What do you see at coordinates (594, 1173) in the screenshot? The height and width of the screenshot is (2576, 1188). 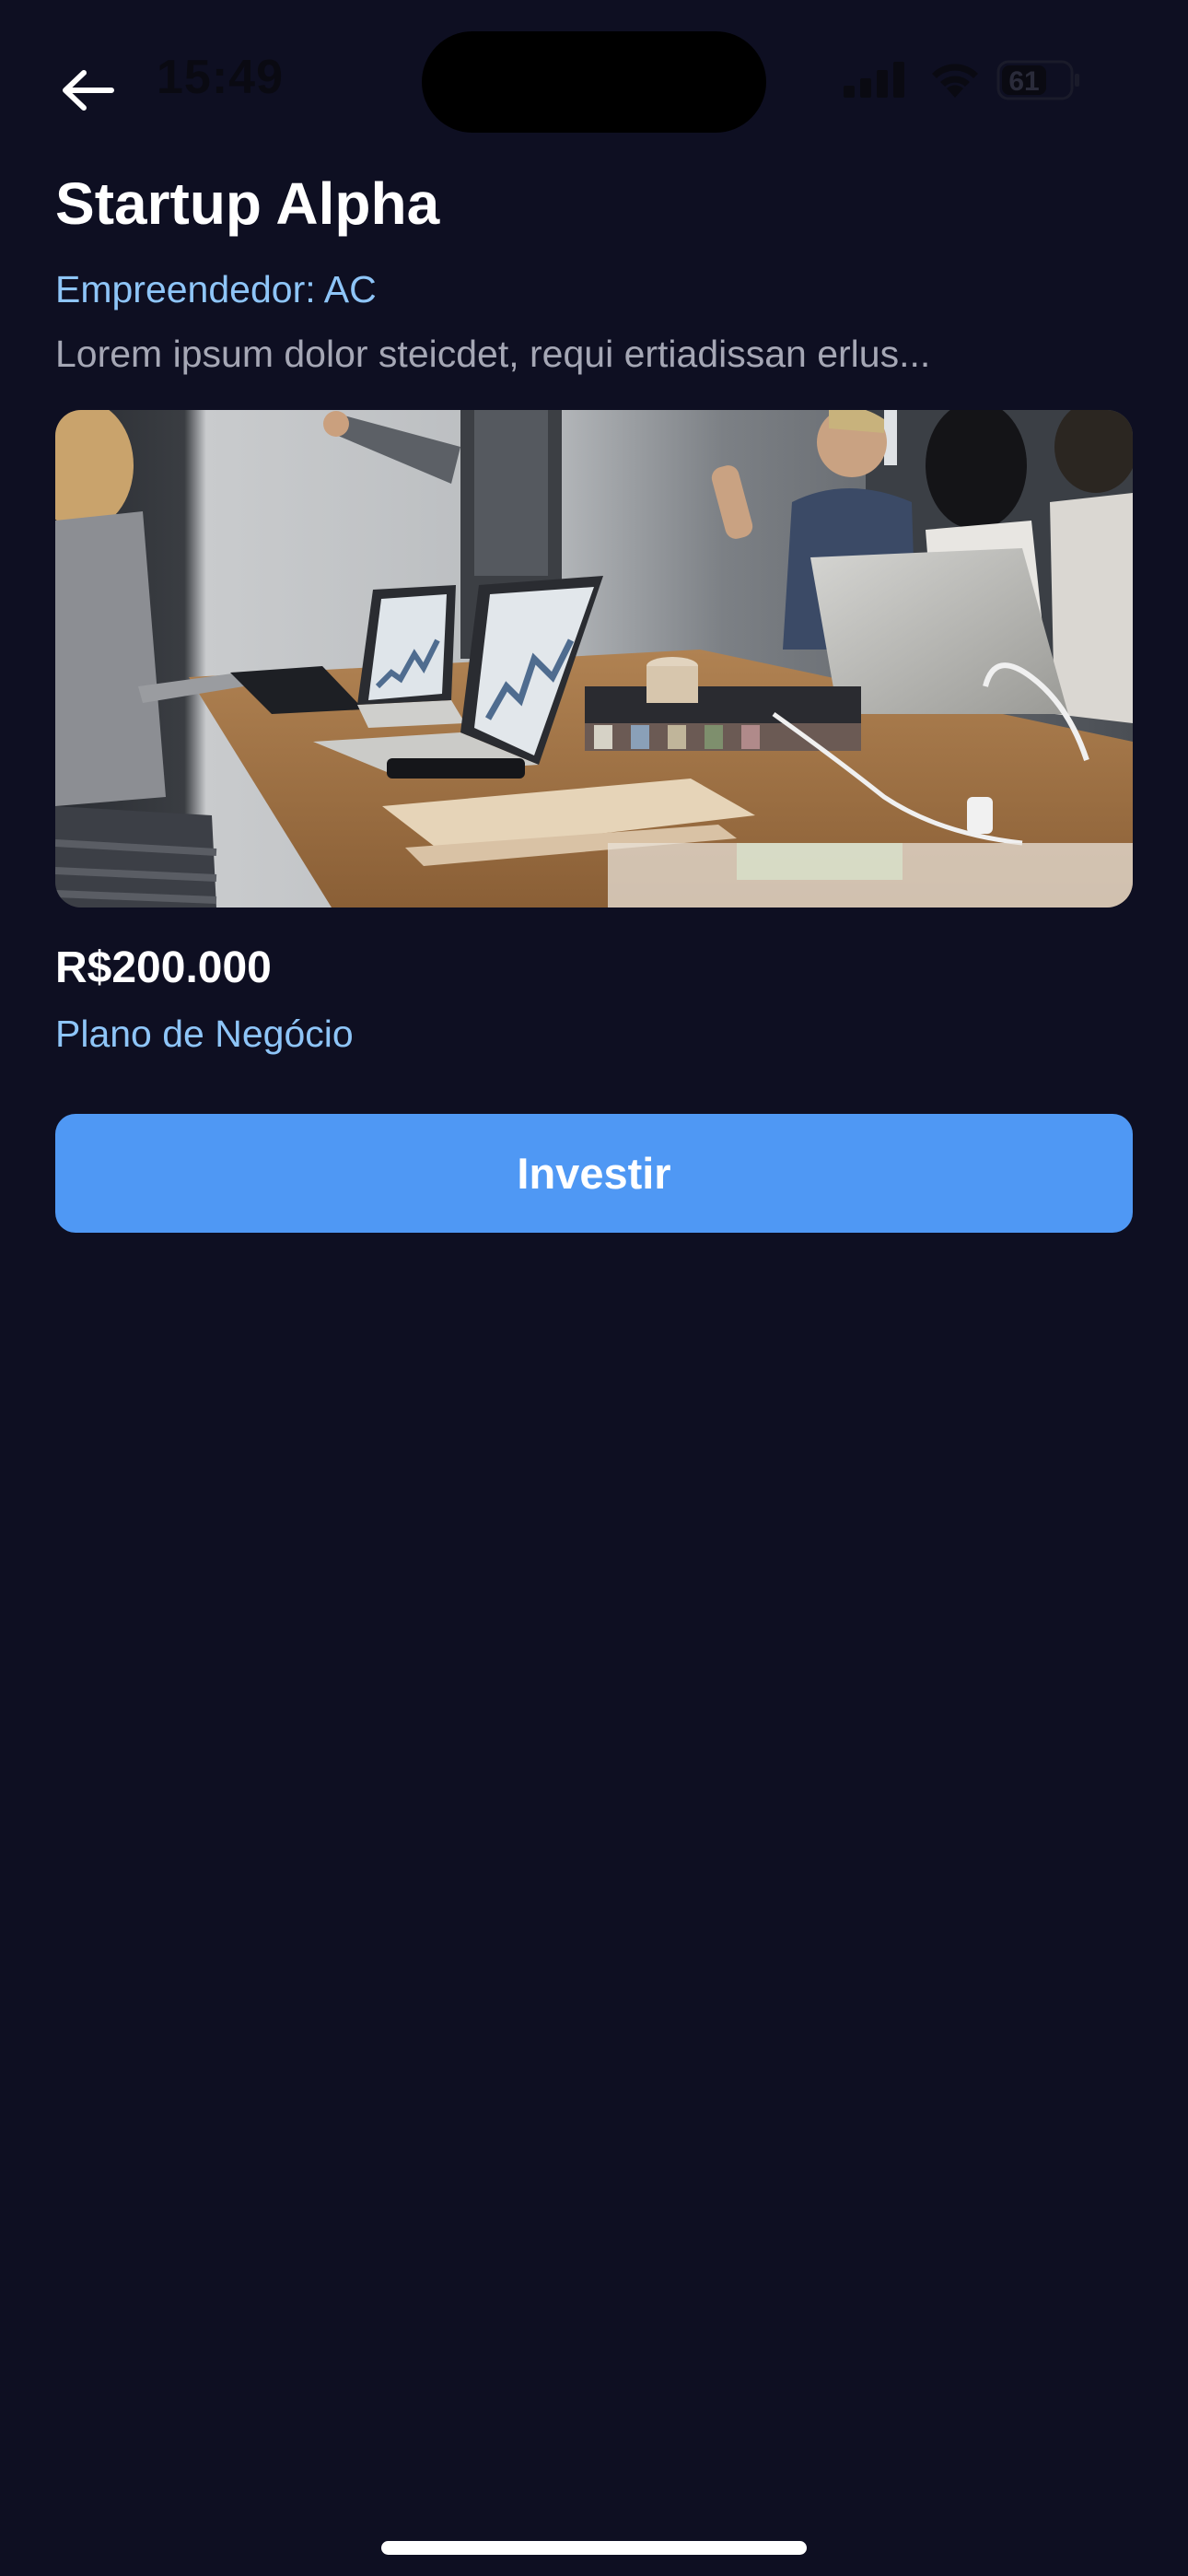 I see `invest-button: Investir` at bounding box center [594, 1173].